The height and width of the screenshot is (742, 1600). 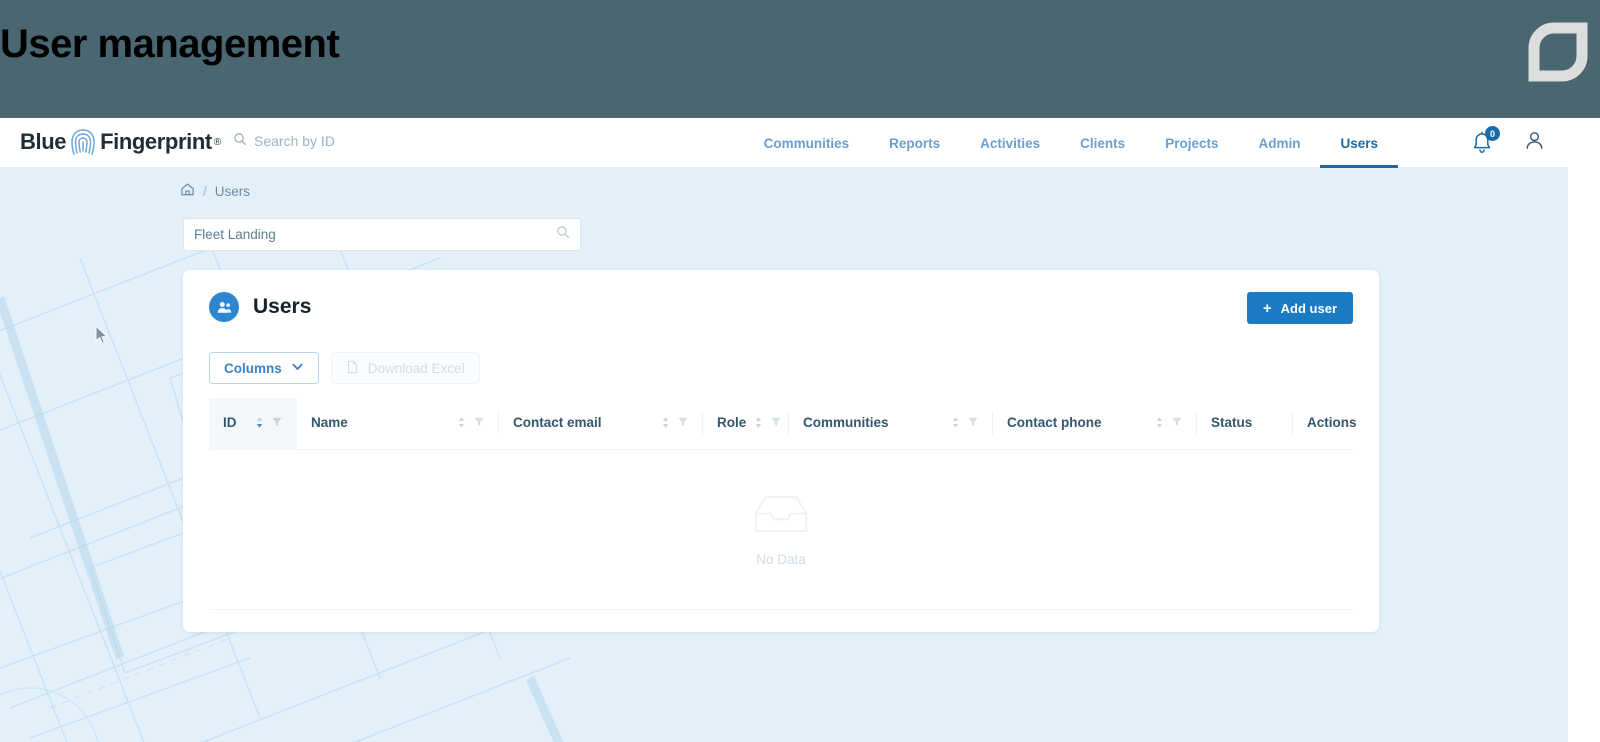 I want to click on column-label-contact-phone: Contact phone, so click(x=1054, y=423).